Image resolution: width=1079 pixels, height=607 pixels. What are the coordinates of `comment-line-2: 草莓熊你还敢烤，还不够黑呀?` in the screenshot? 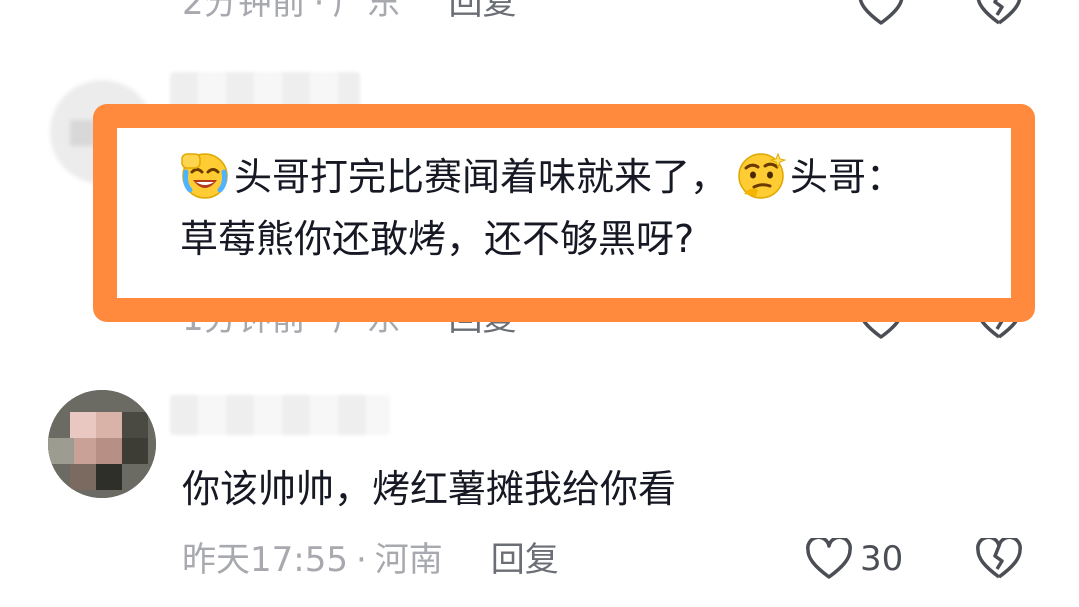 It's located at (437, 239).